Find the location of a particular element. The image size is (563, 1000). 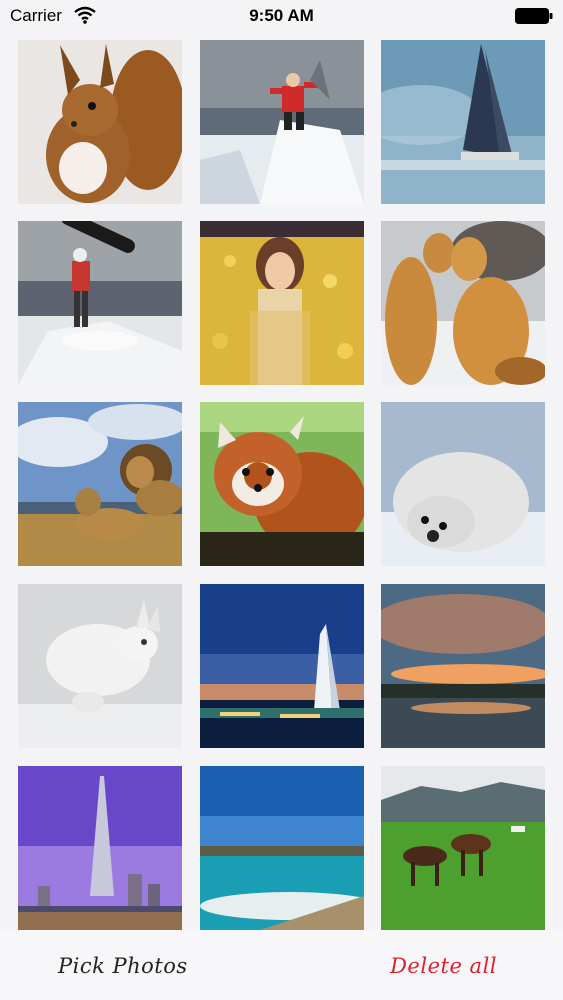

photo-squirrel is located at coordinates (100, 122).